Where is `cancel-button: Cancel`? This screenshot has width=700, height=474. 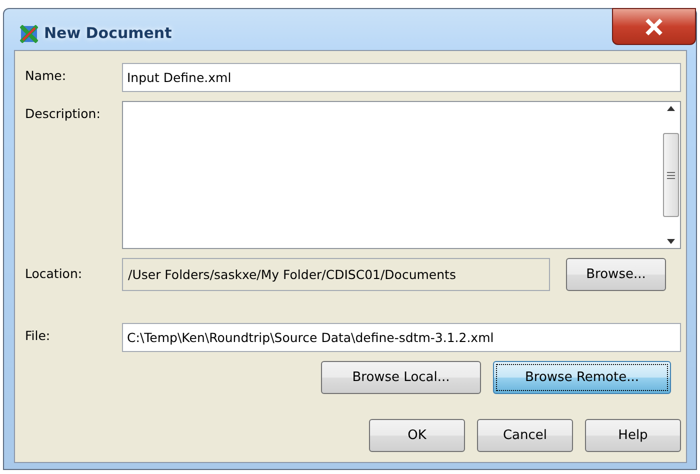 cancel-button: Cancel is located at coordinates (525, 435).